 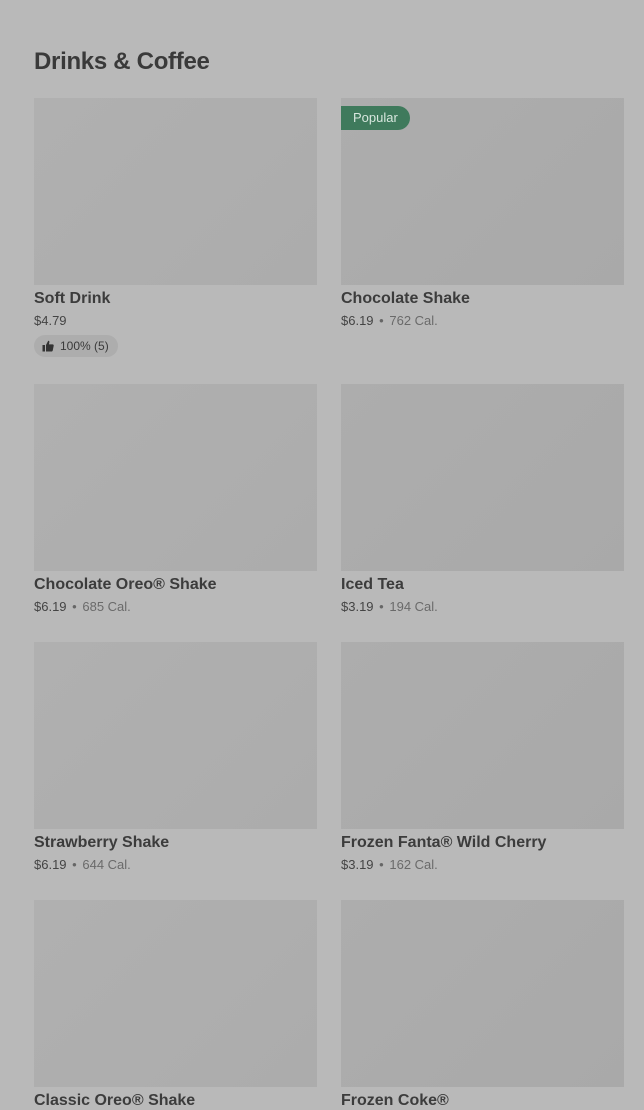 I want to click on menu-item-calories: 762 Cal., so click(x=413, y=320).